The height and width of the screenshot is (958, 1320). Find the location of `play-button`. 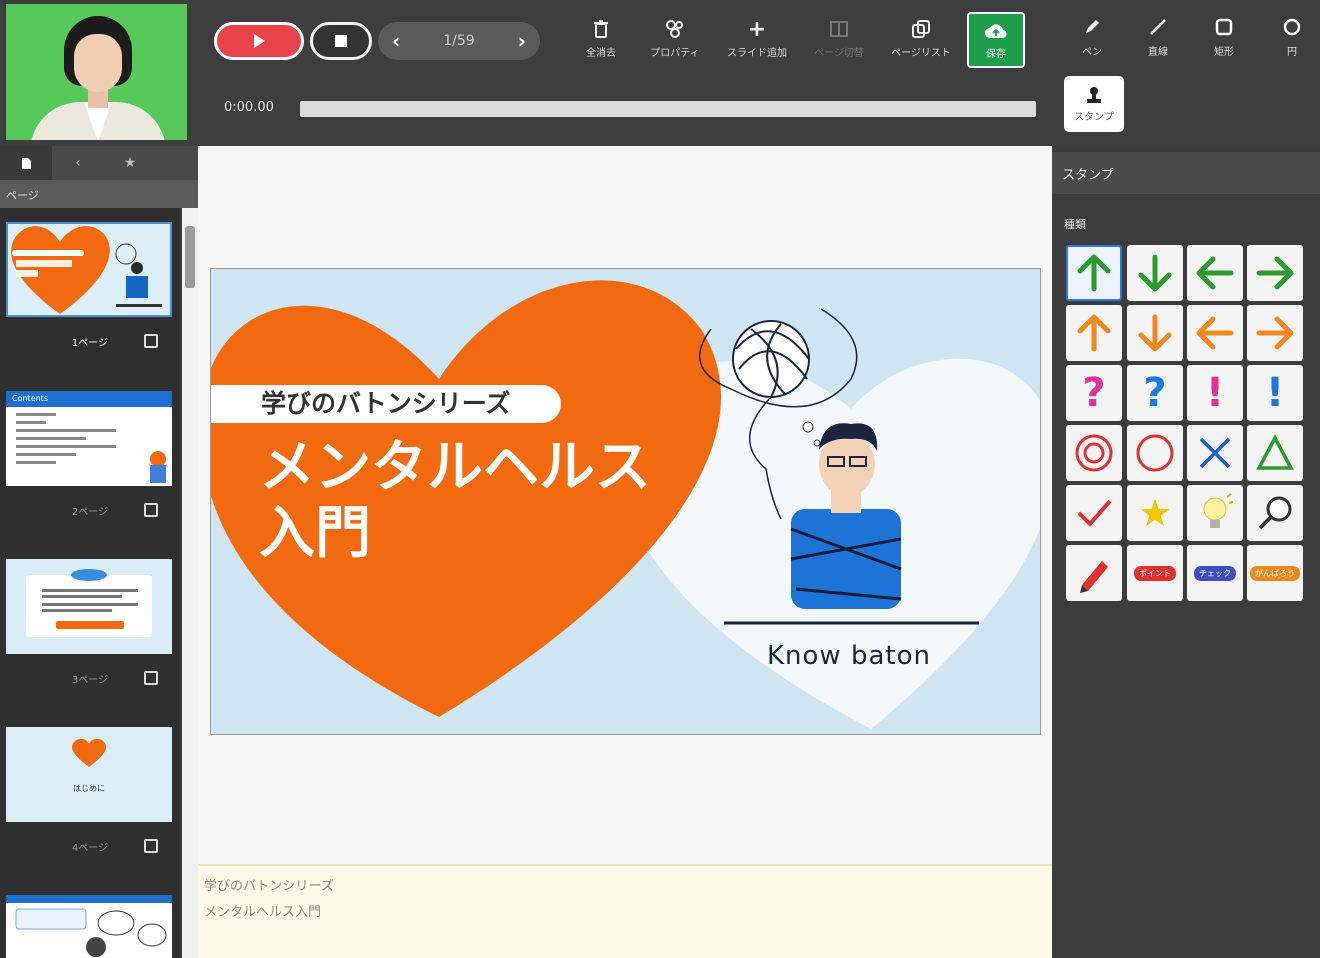

play-button is located at coordinates (259, 41).